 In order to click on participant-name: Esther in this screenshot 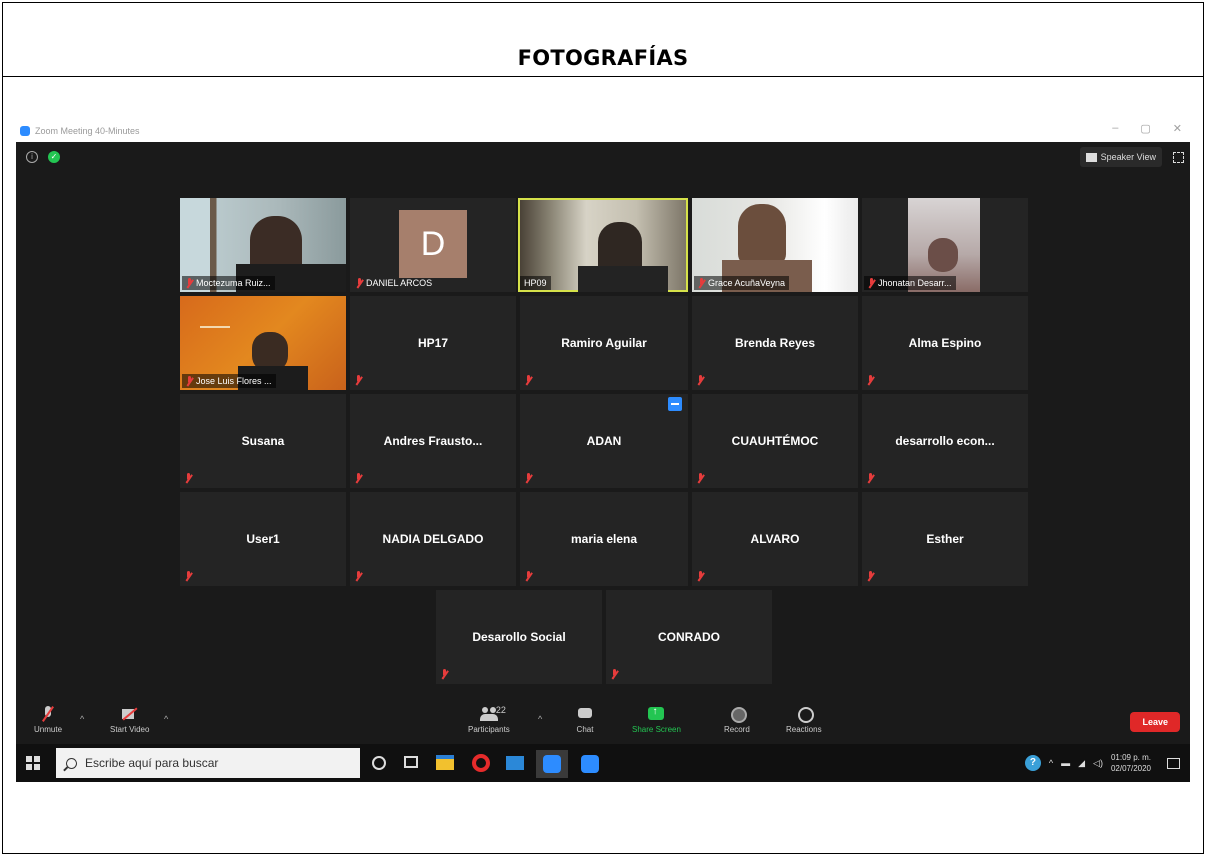, I will do `click(945, 539)`.